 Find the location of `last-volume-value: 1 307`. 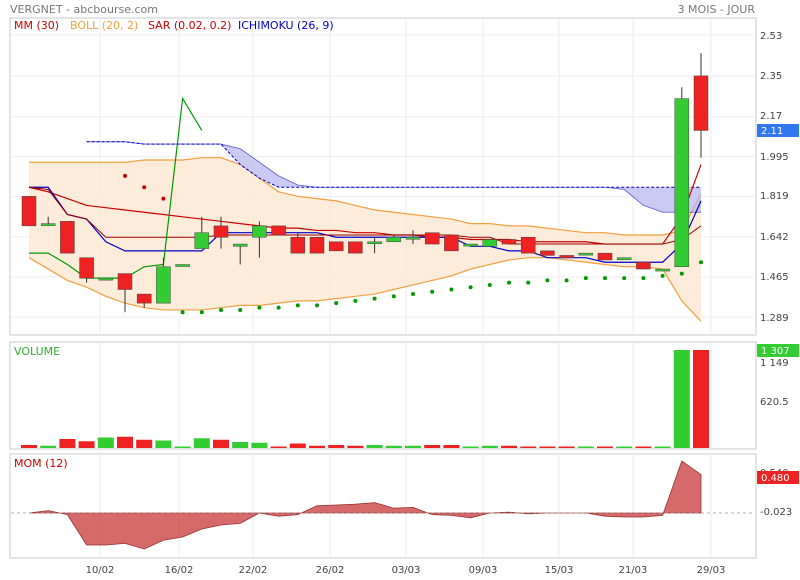

last-volume-value: 1 307 is located at coordinates (775, 351).